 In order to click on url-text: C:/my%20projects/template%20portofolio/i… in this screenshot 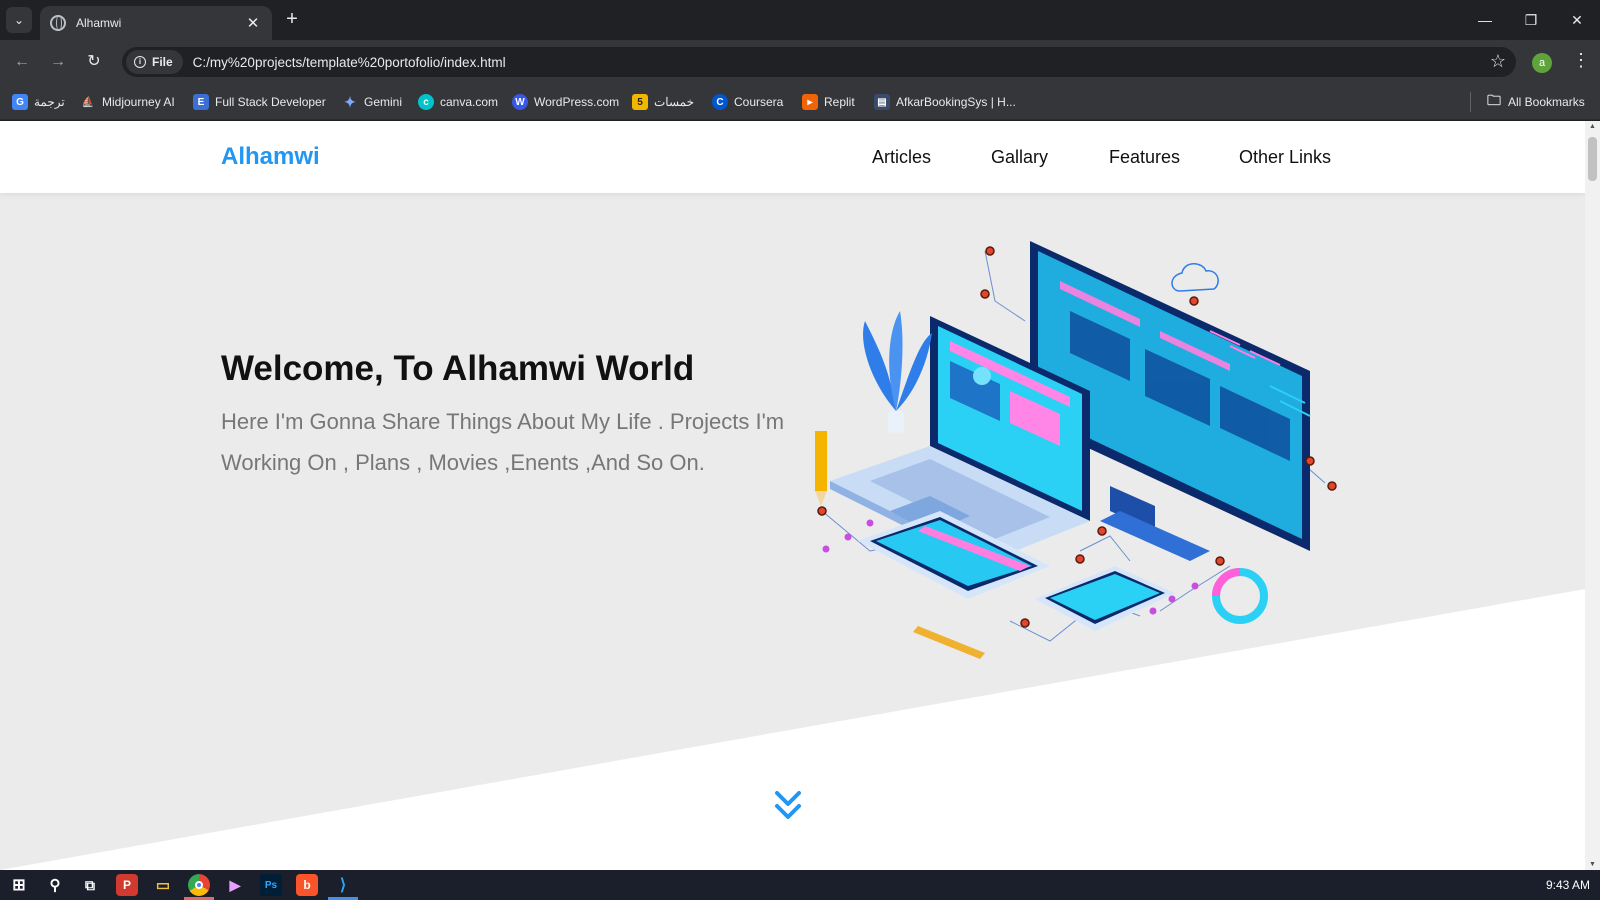, I will do `click(349, 62)`.